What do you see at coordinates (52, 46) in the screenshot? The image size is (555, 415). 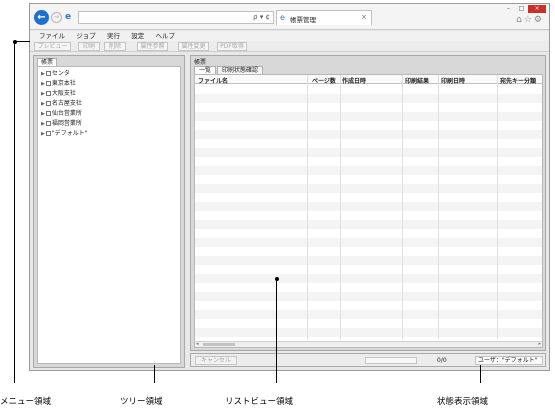 I see `preview-button: プレビュー` at bounding box center [52, 46].